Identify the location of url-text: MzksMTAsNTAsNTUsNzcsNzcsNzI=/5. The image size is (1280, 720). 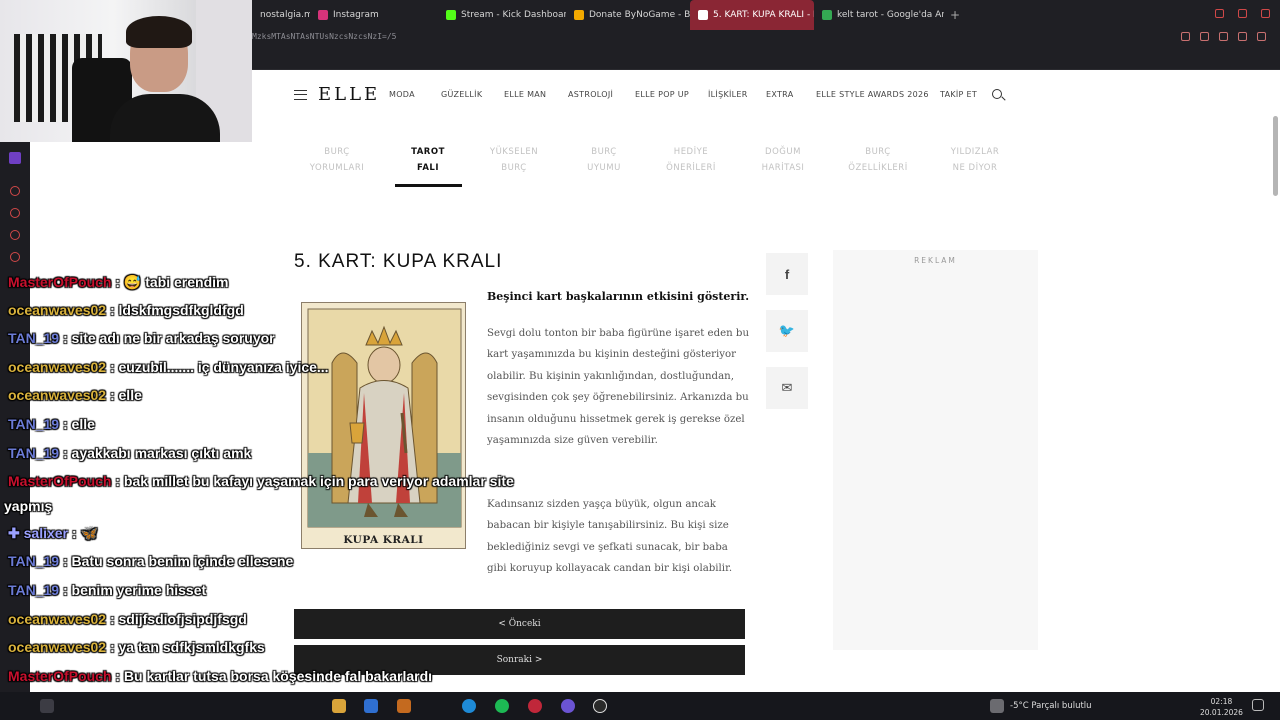
(324, 36).